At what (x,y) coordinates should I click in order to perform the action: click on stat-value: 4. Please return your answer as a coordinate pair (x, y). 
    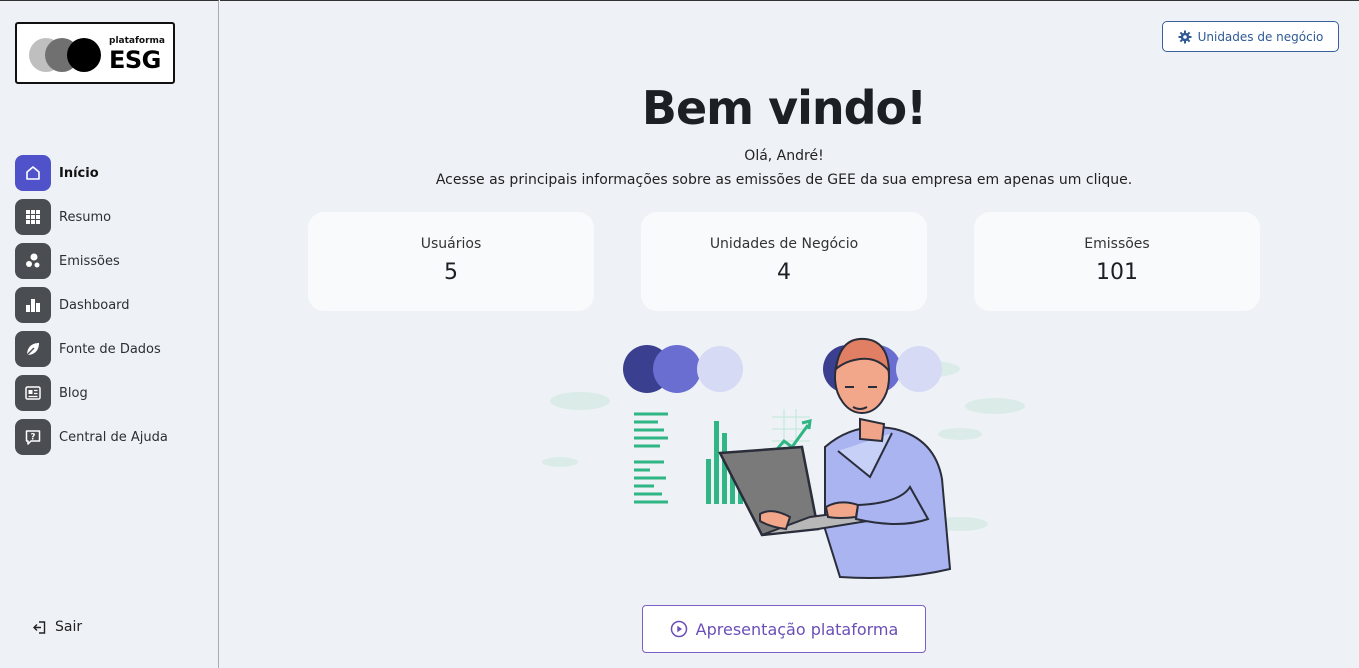
    Looking at the image, I should click on (784, 272).